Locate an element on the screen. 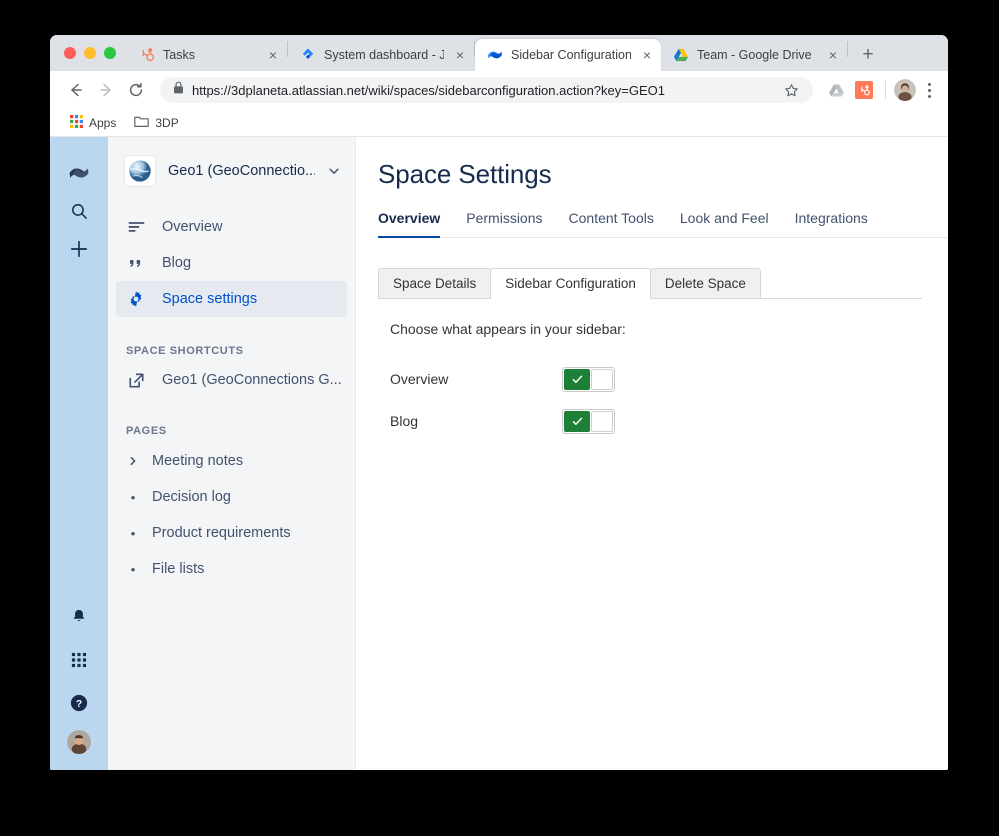 This screenshot has height=836, width=999. help-question-icon: ? is located at coordinates (79, 703).